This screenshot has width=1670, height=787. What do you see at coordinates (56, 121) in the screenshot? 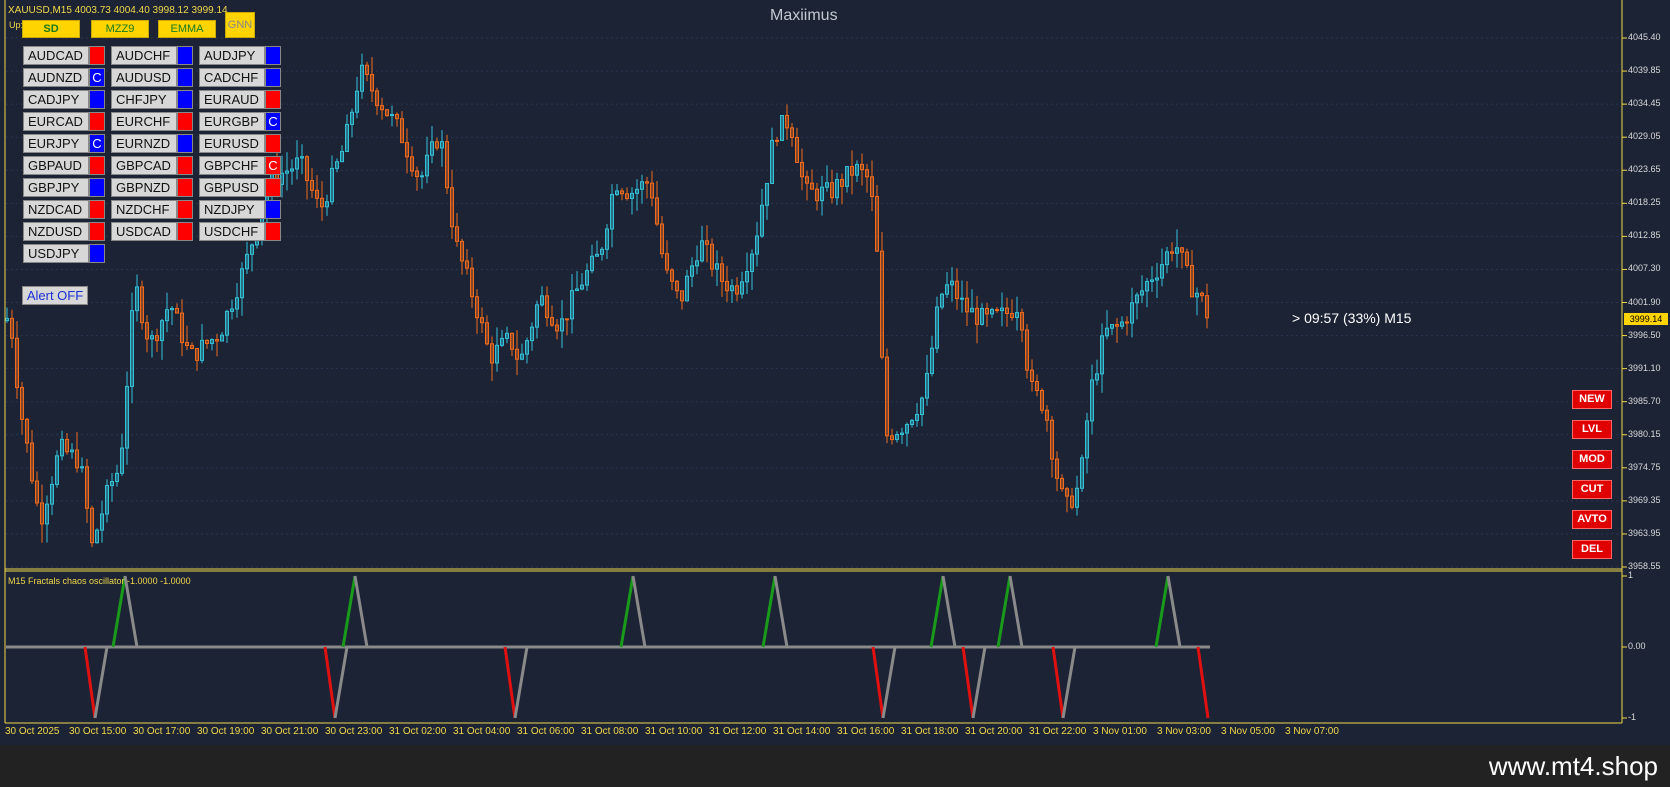
I see `pair-button-eurcad: EURCAD` at bounding box center [56, 121].